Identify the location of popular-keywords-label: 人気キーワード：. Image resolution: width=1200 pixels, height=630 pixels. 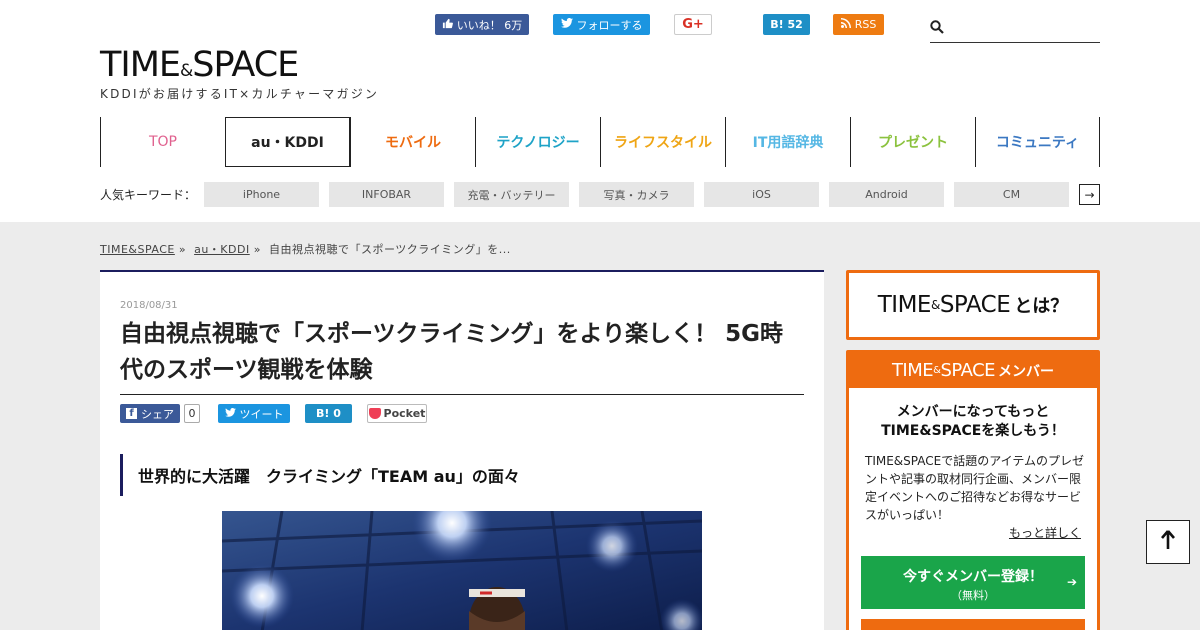
(148, 195).